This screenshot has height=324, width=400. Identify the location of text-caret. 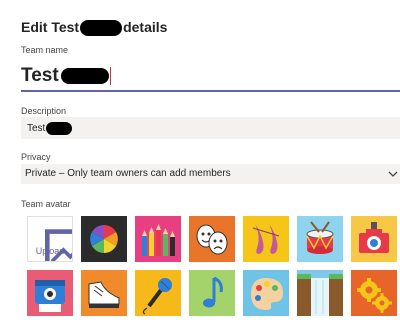
(110, 75).